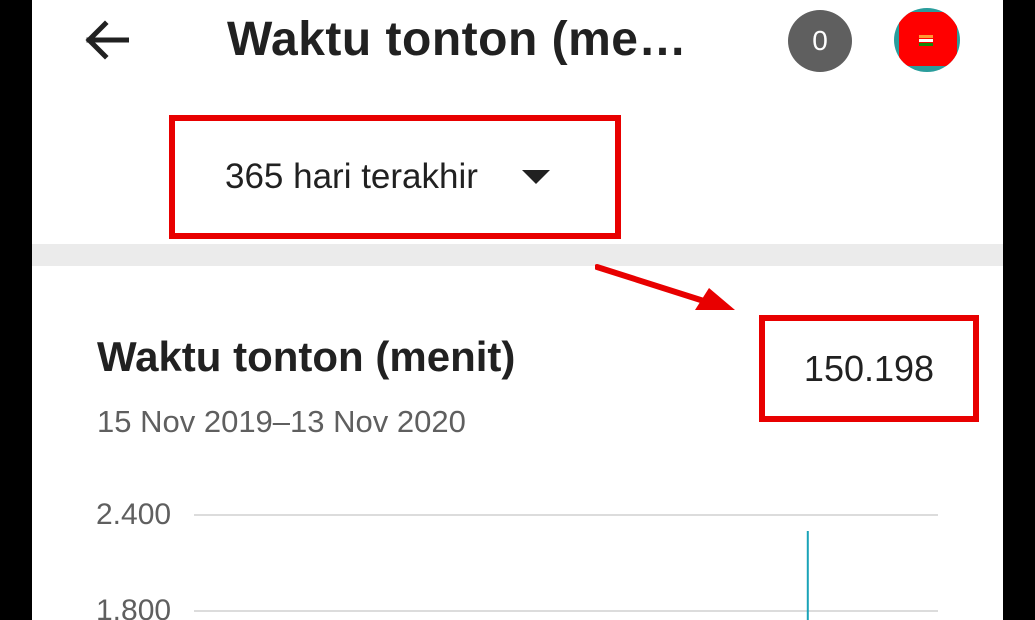  What do you see at coordinates (820, 41) in the screenshot?
I see `notification-count-badge: 0` at bounding box center [820, 41].